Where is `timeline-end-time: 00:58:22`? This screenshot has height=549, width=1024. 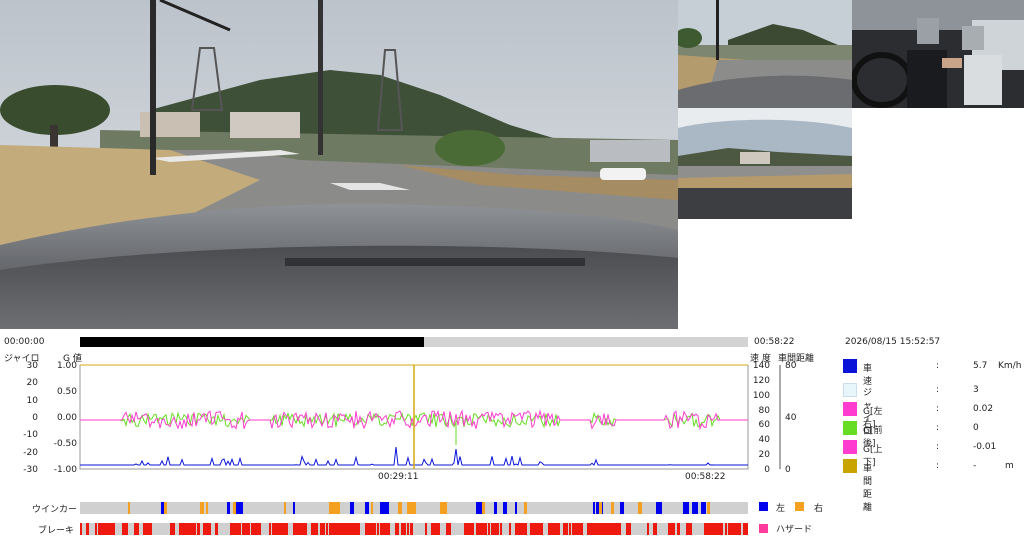 timeline-end-time: 00:58:22 is located at coordinates (774, 342).